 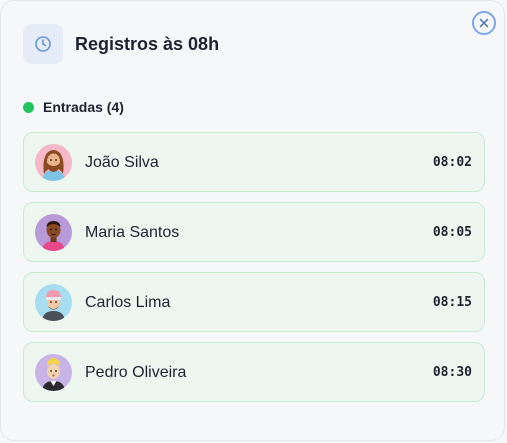 I want to click on close-button, so click(x=484, y=23).